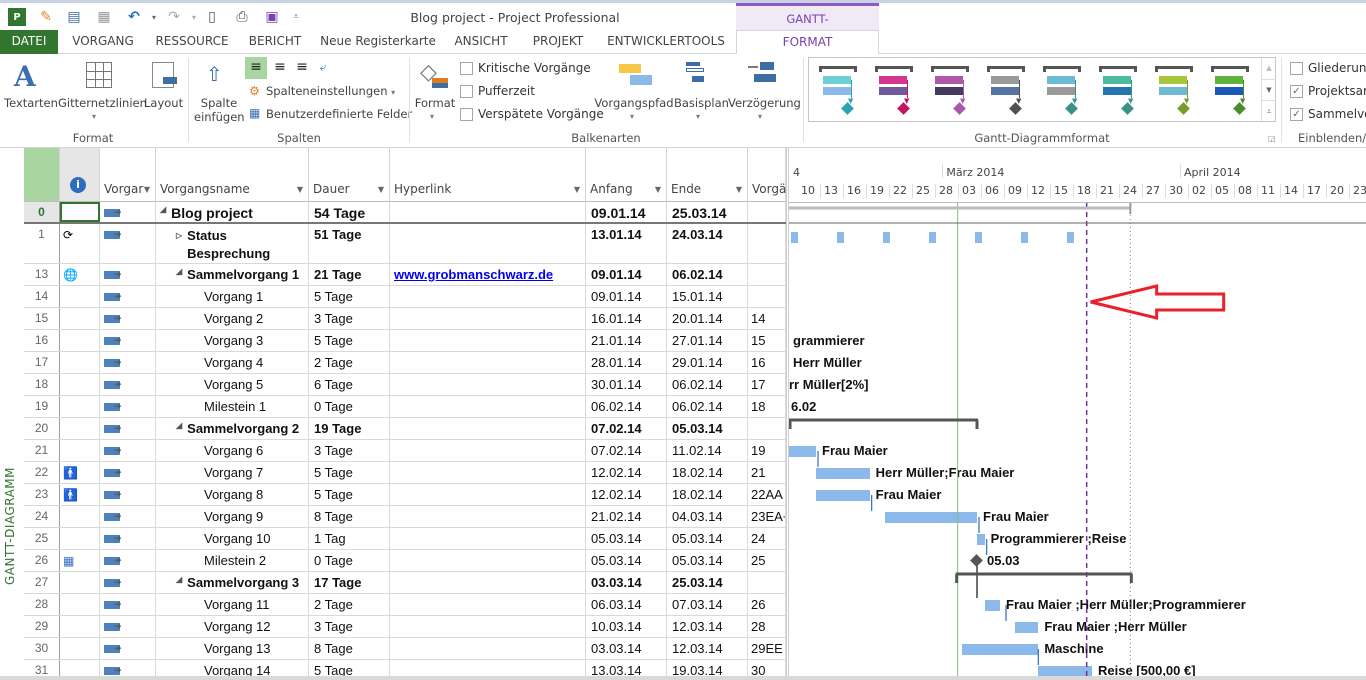 The width and height of the screenshot is (1366, 680). I want to click on tab-projekt: PROJEKT, so click(558, 42).